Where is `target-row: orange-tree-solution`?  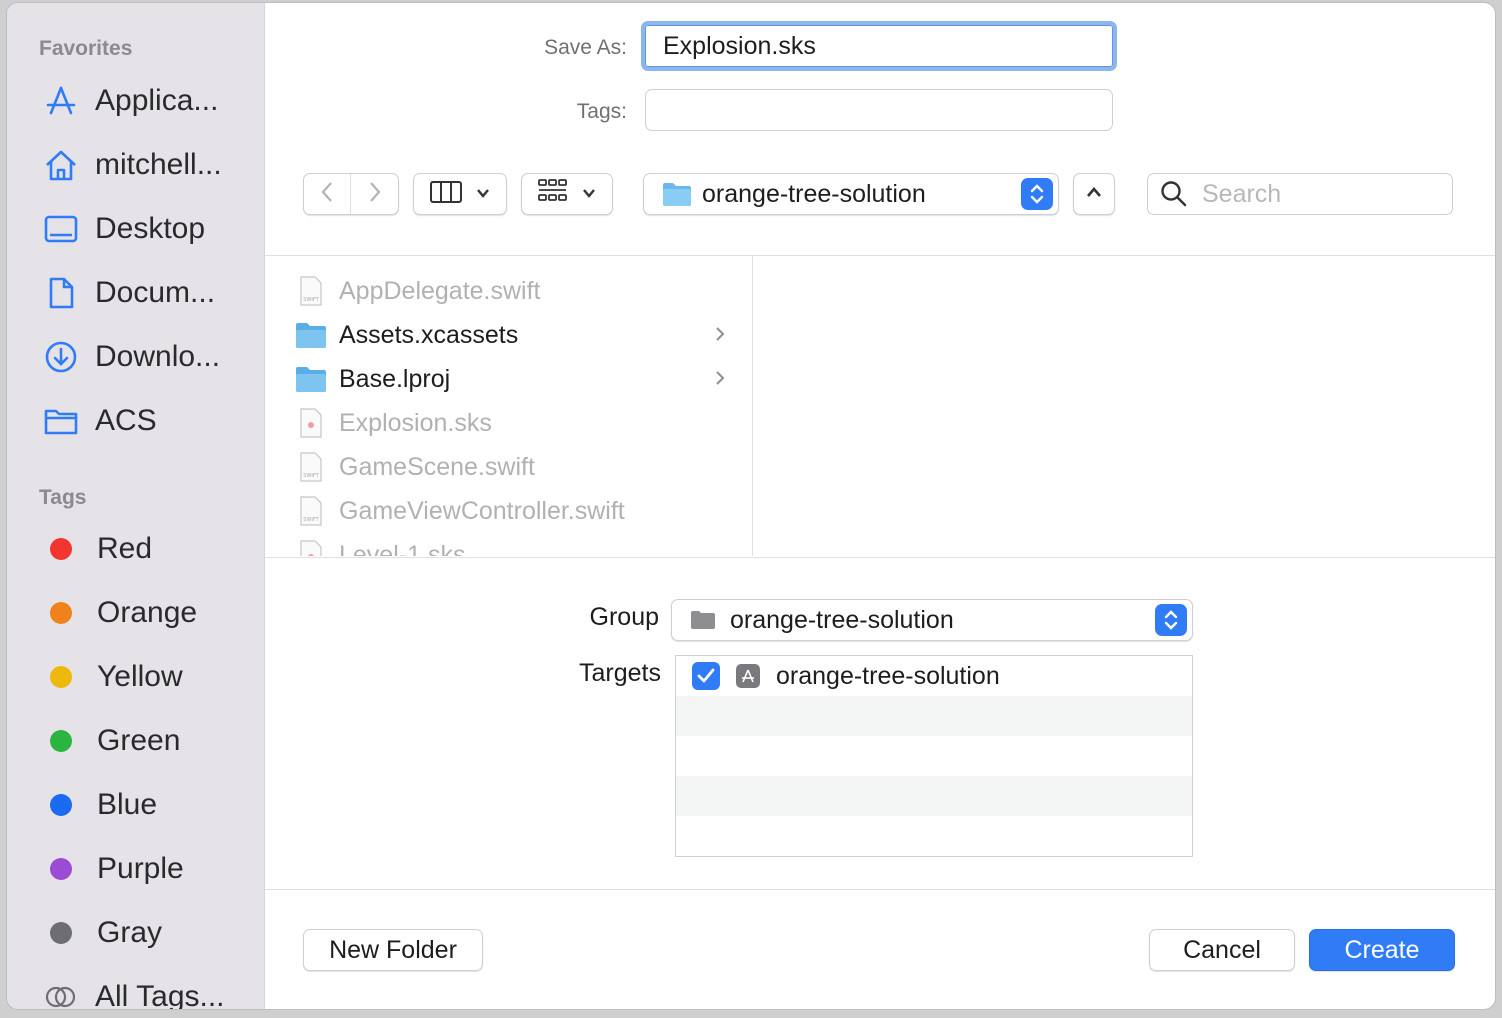 target-row: orange-tree-solution is located at coordinates (934, 676).